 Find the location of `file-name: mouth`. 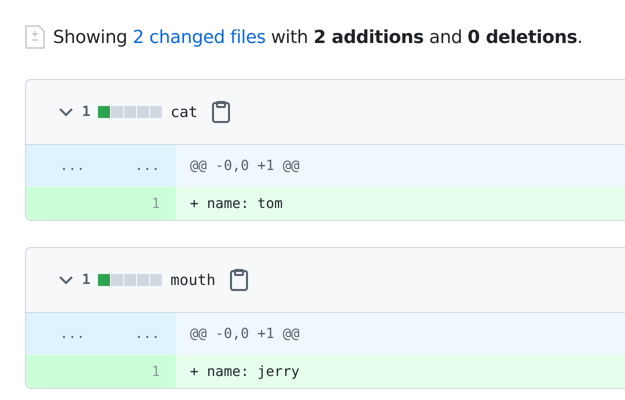

file-name: mouth is located at coordinates (193, 280).